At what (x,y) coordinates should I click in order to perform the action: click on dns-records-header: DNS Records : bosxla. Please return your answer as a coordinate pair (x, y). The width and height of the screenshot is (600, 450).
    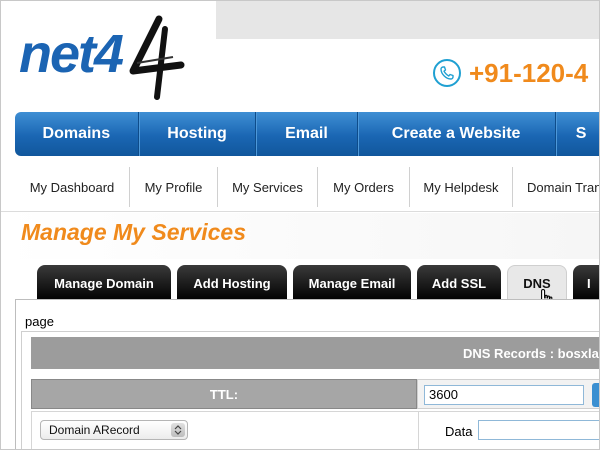
    Looking at the image, I should click on (315, 353).